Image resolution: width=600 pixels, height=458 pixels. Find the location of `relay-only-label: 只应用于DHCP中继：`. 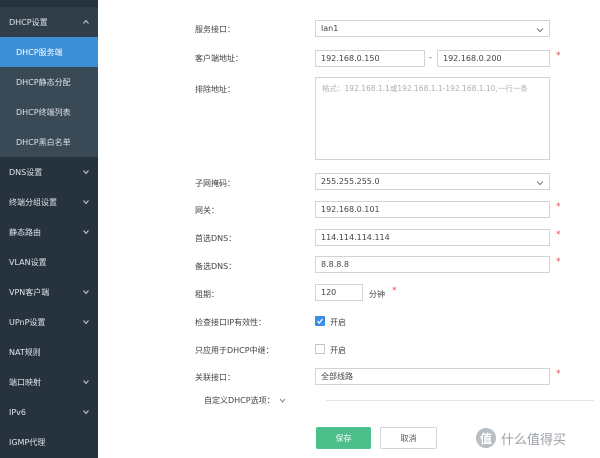

relay-only-label: 只应用于DHCP中继： is located at coordinates (234, 350).